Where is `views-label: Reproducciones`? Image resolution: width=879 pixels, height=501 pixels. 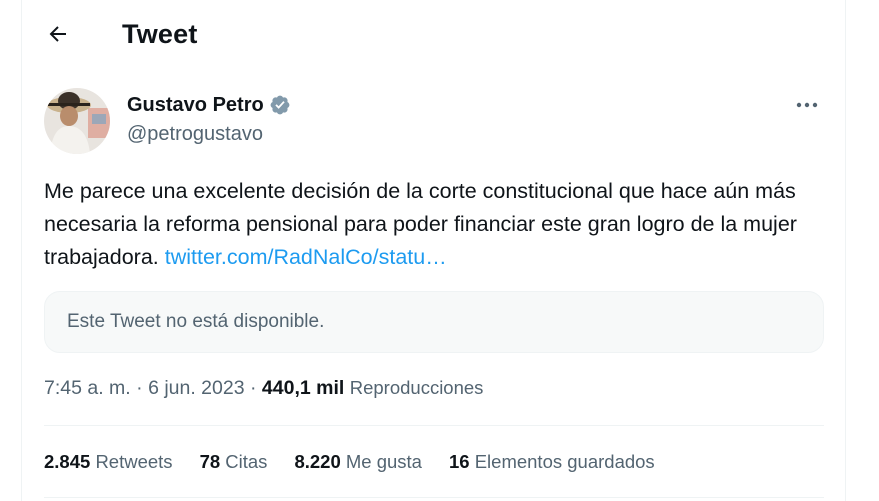 views-label: Reproducciones is located at coordinates (416, 387).